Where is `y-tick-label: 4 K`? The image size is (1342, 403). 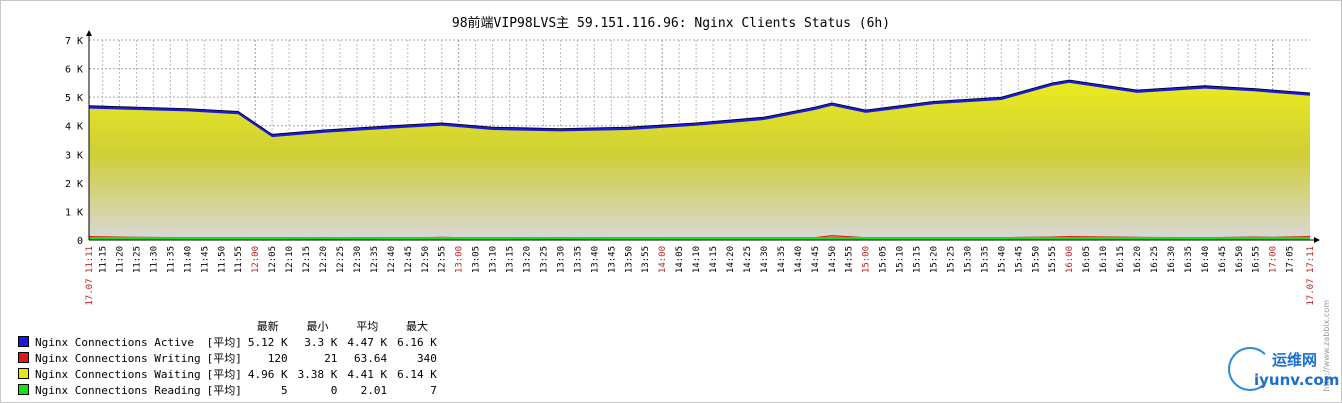
y-tick-label: 4 K is located at coordinates (74, 127).